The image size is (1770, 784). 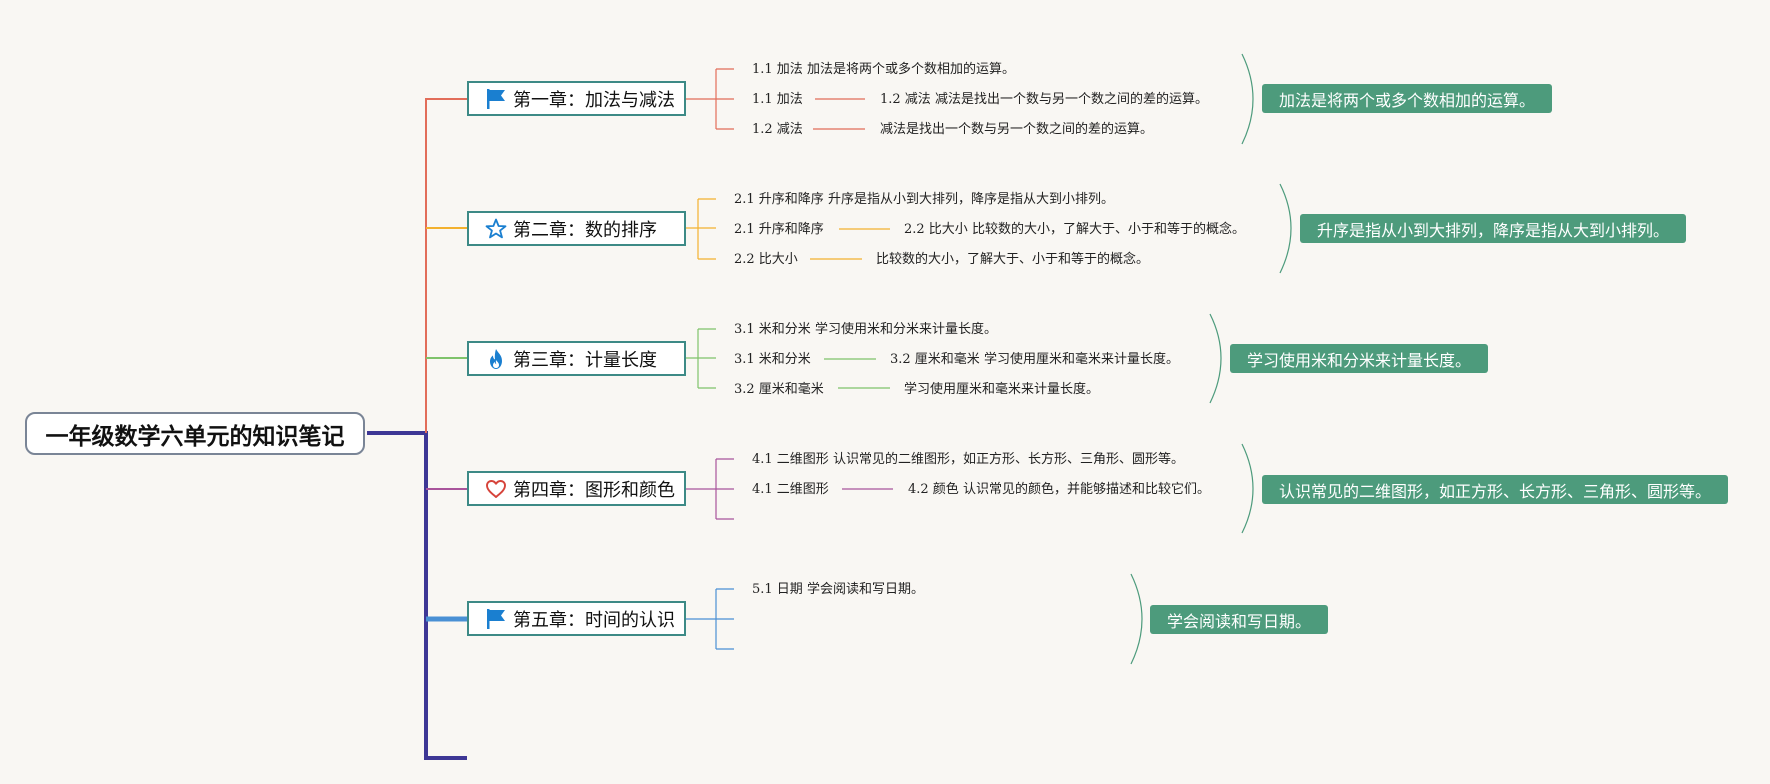 I want to click on note-line-2-1: 2.1 升序和降序 升序是指从小到大排列，降序是指从大到小排列。, so click(x=924, y=200).